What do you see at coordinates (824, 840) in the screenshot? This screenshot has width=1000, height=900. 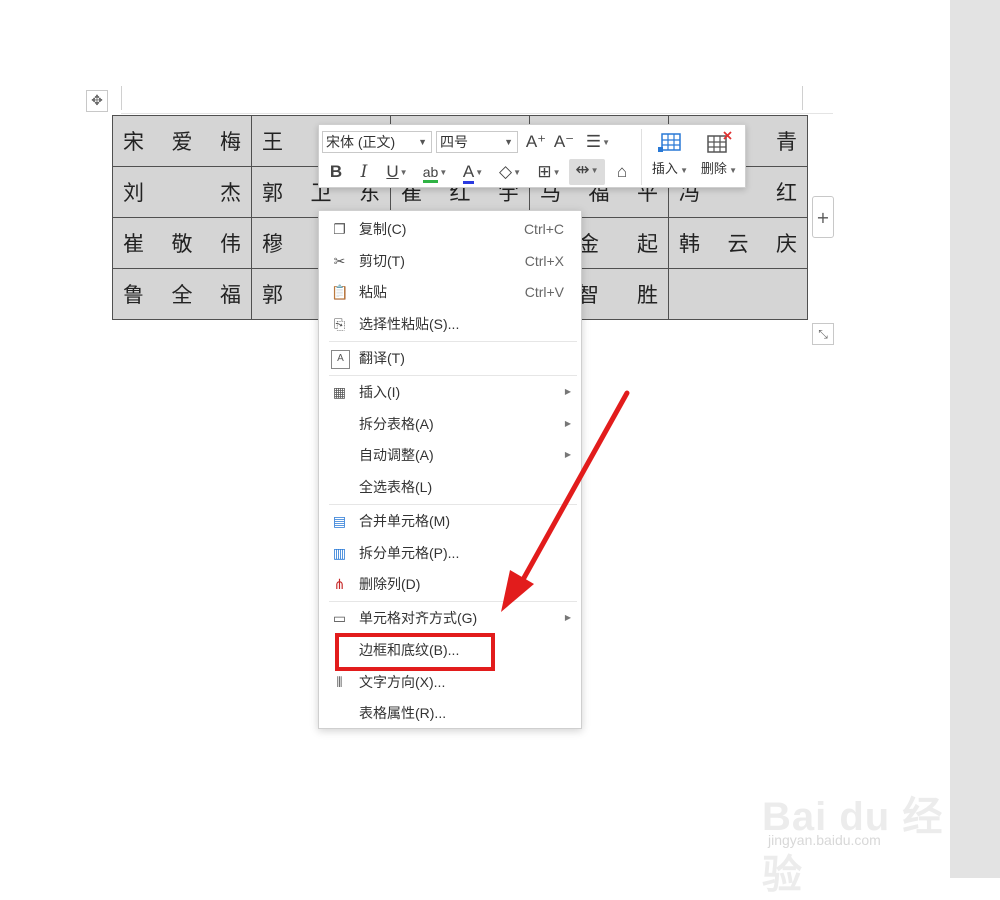 I see `watermark-url: jingyan.baidu.com` at bounding box center [824, 840].